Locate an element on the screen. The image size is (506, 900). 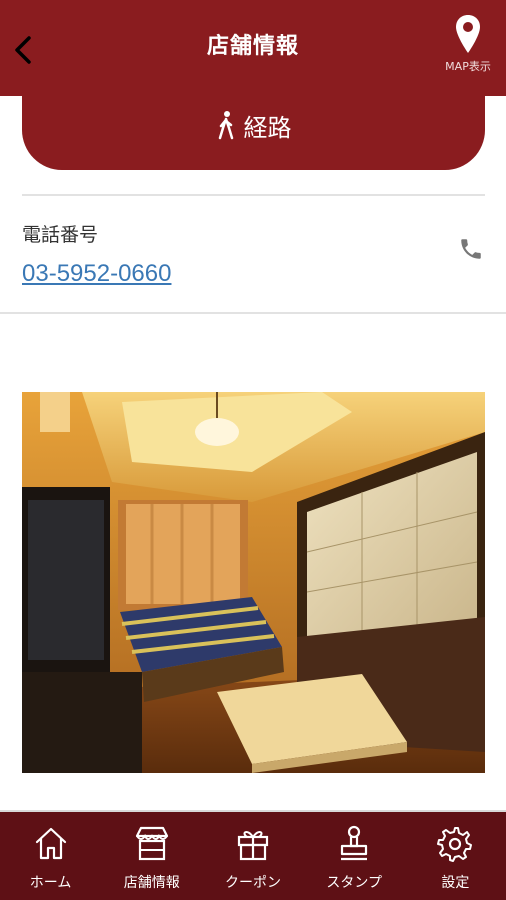
route-label: 経路 is located at coordinates (267, 127).